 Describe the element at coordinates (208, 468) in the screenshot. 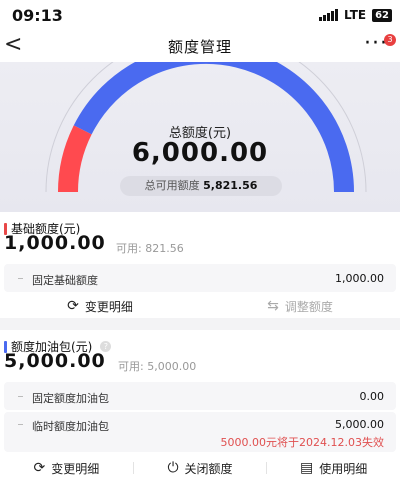

I see `close-limit-label: 关闭额度` at that location.